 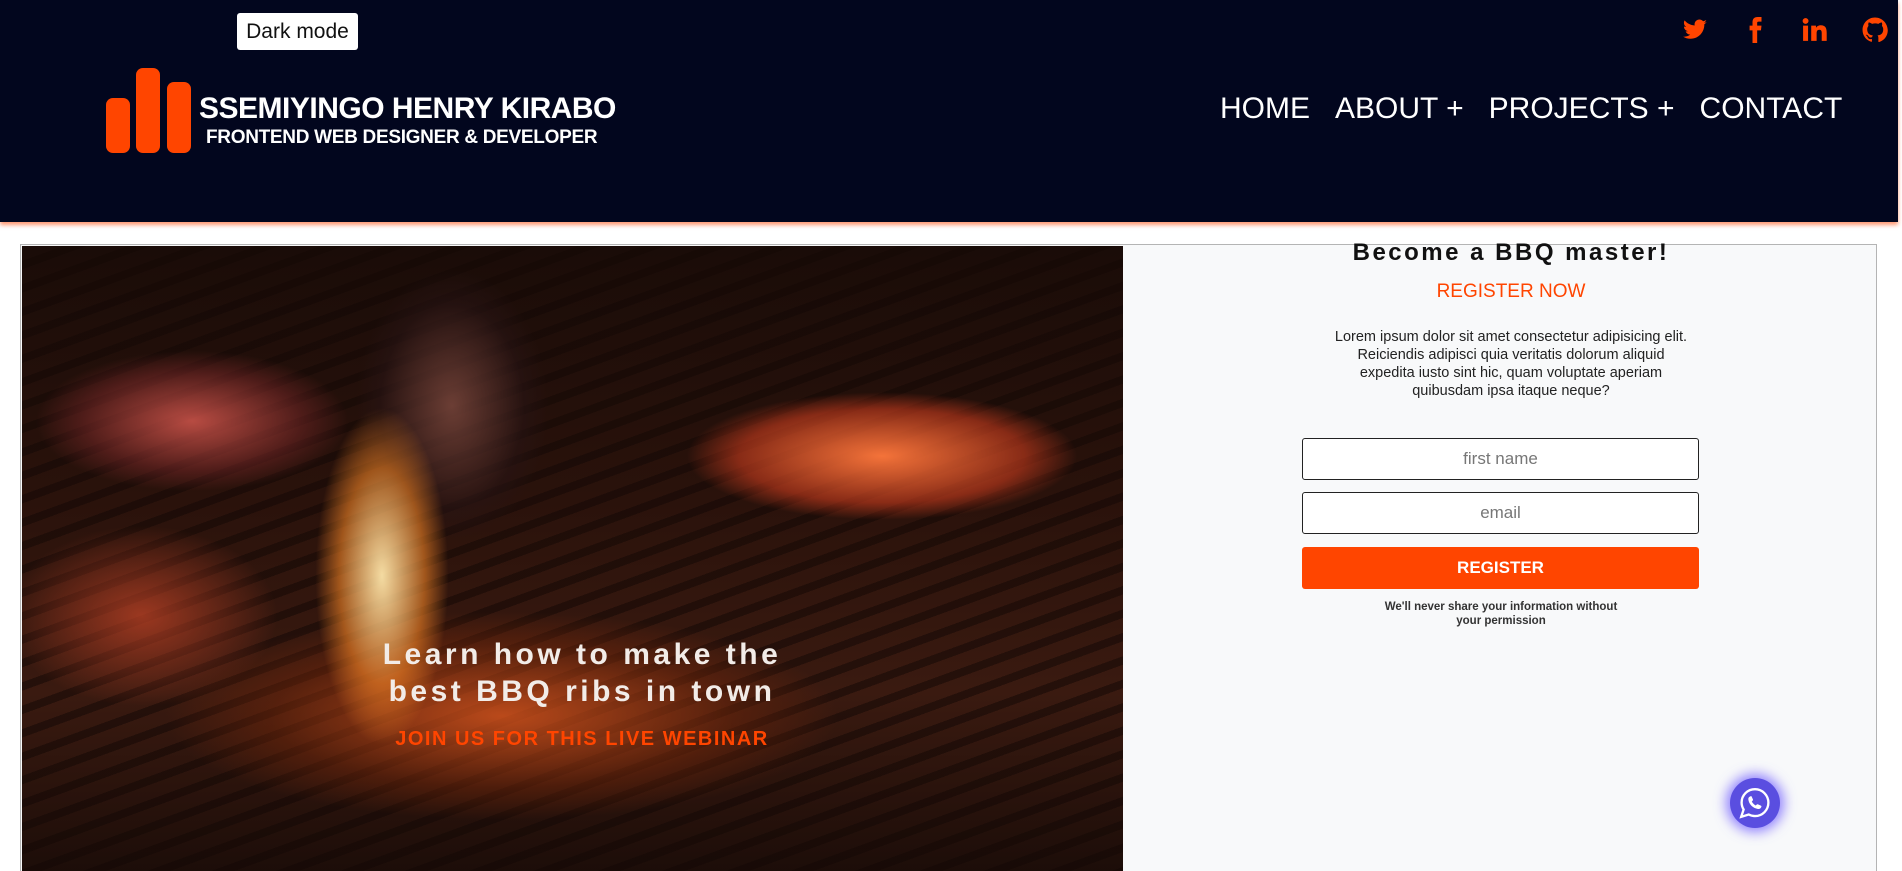 I want to click on register-now-label: REGISTER NOW, so click(x=1511, y=291).